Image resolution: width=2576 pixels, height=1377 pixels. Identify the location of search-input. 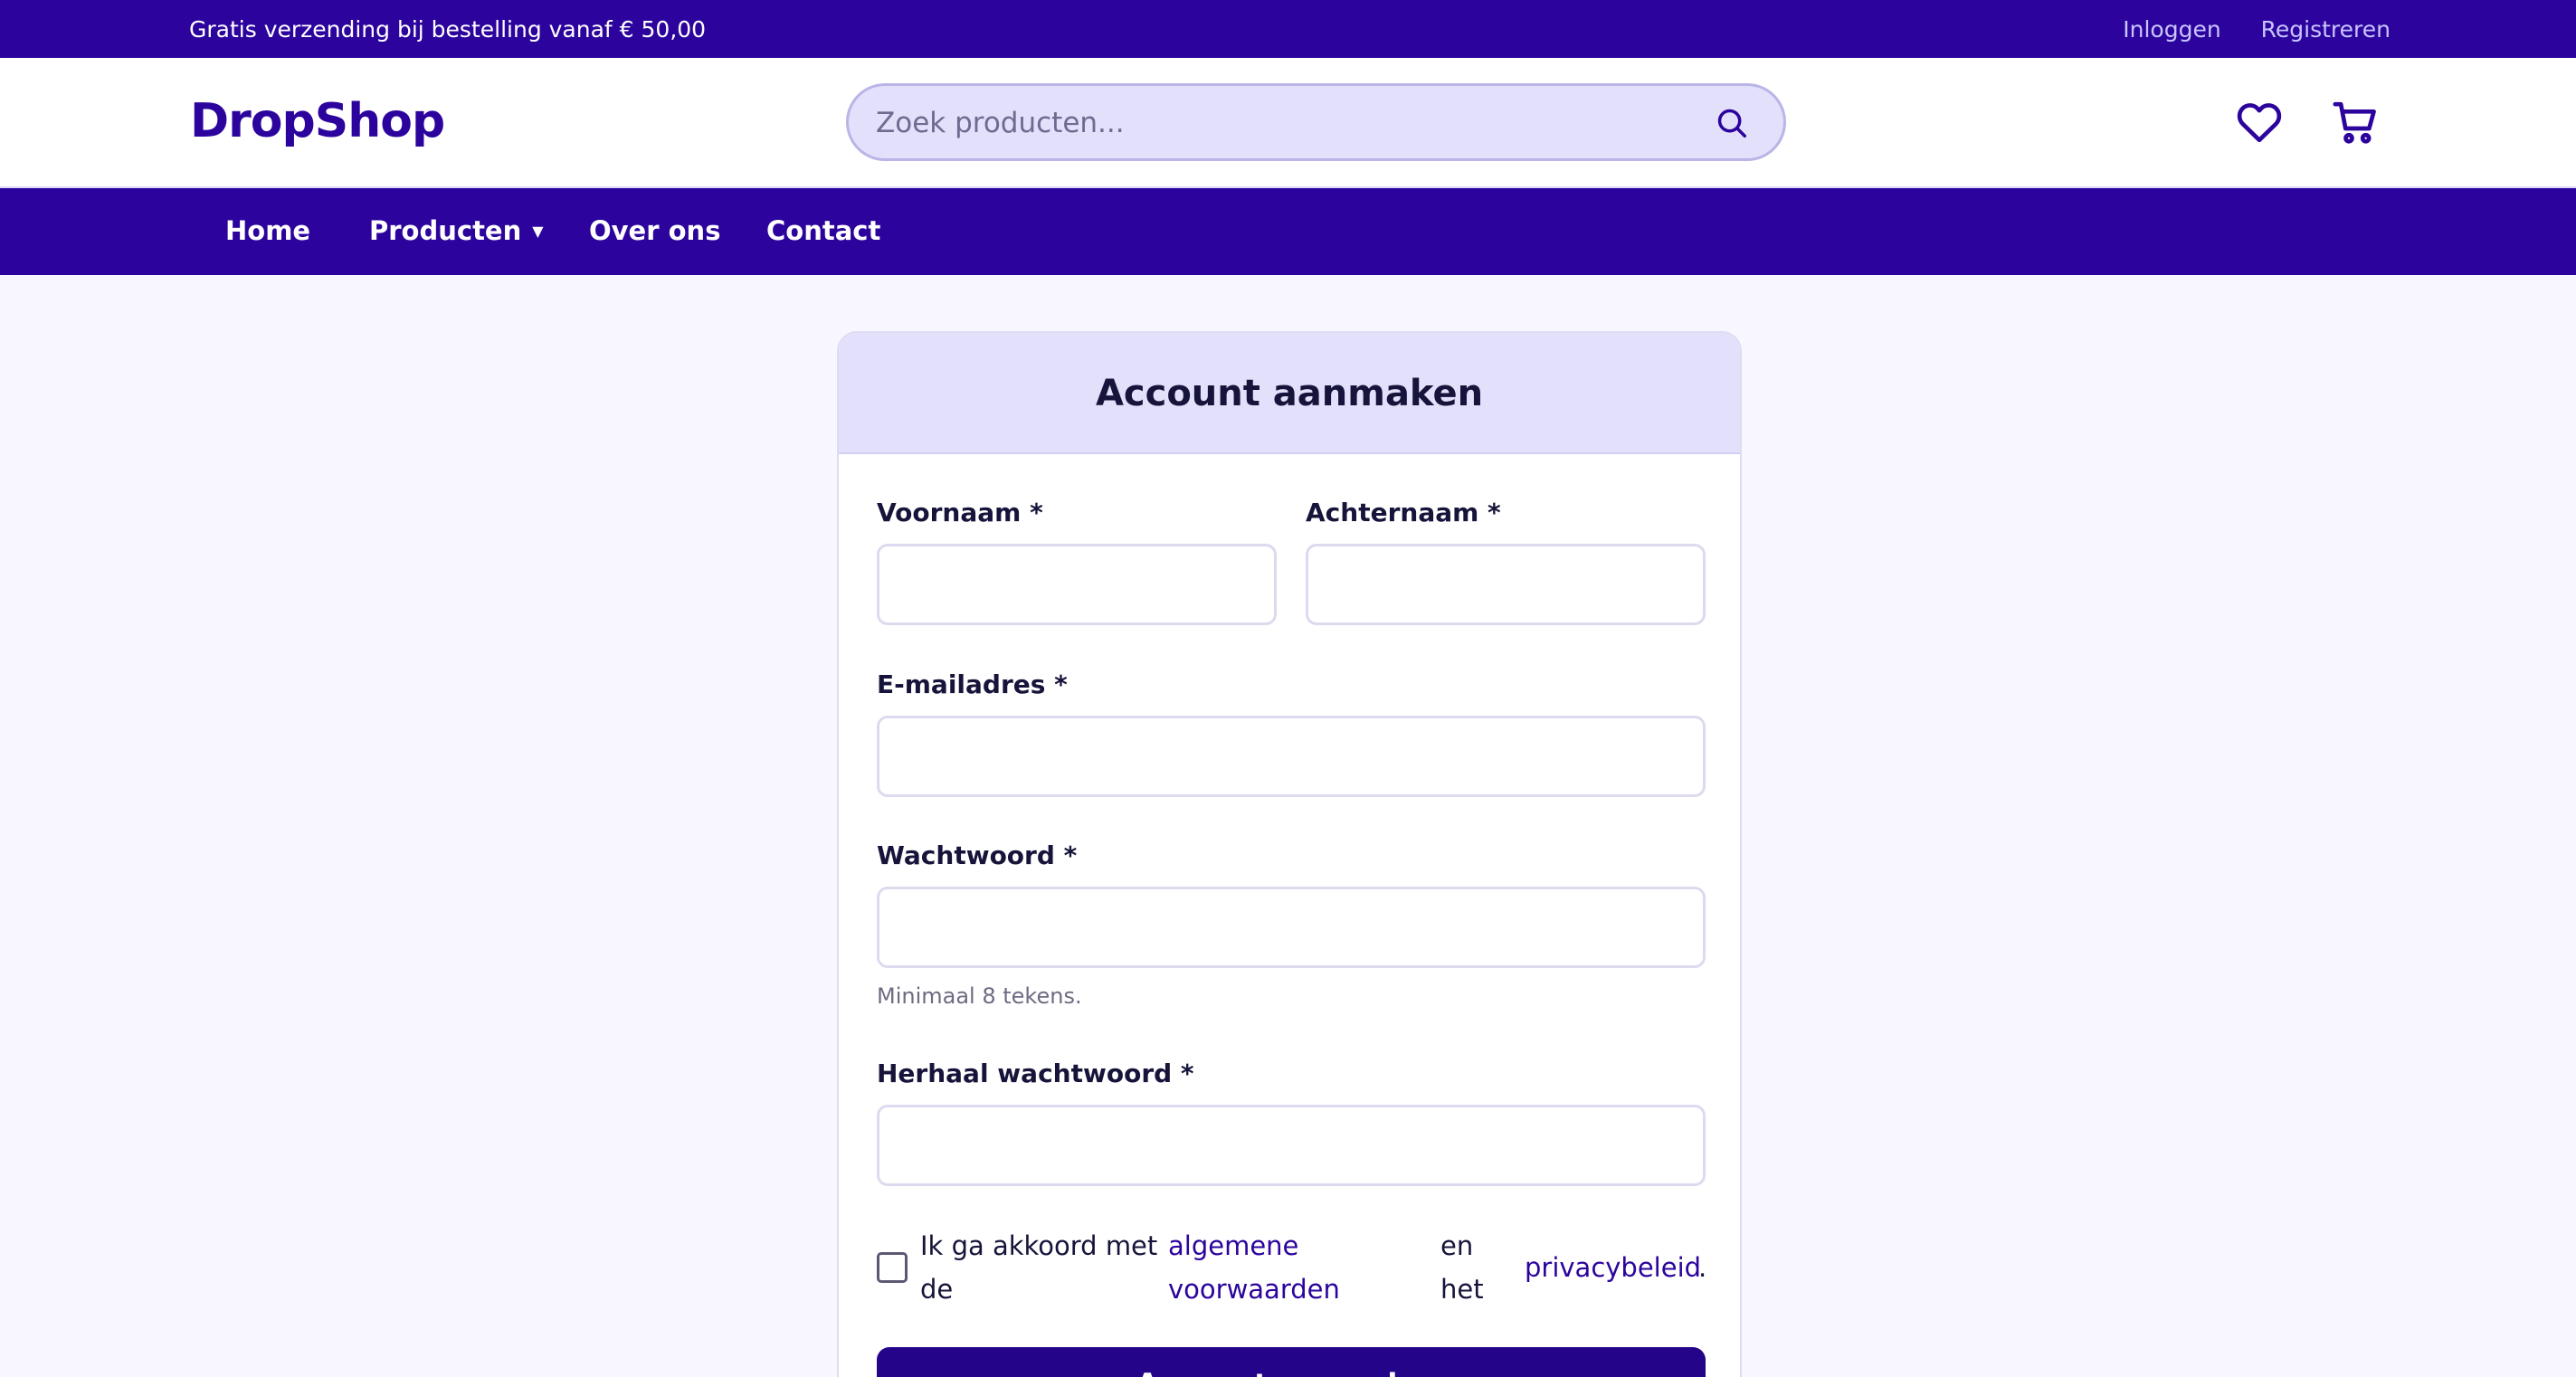
(1283, 123).